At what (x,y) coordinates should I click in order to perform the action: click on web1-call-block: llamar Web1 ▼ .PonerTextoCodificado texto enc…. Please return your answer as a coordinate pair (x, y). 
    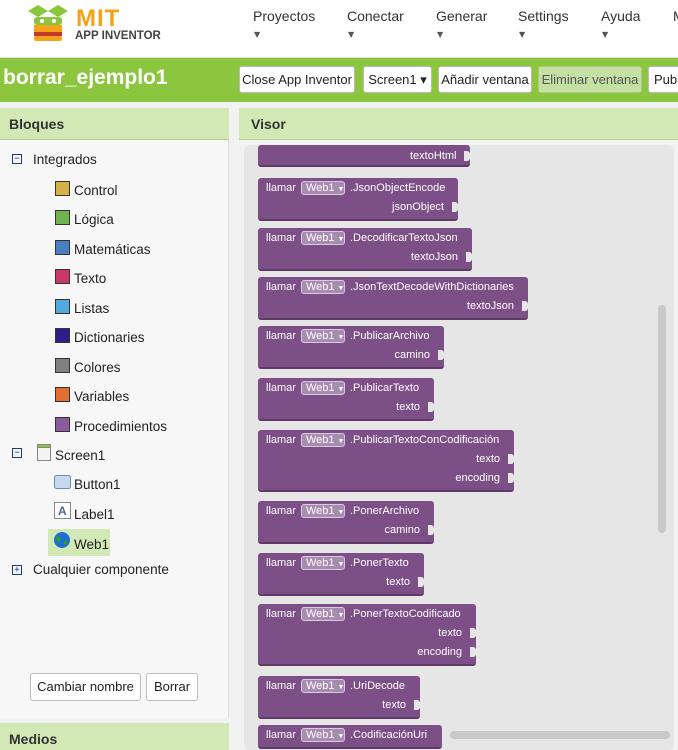
    Looking at the image, I should click on (367, 635).